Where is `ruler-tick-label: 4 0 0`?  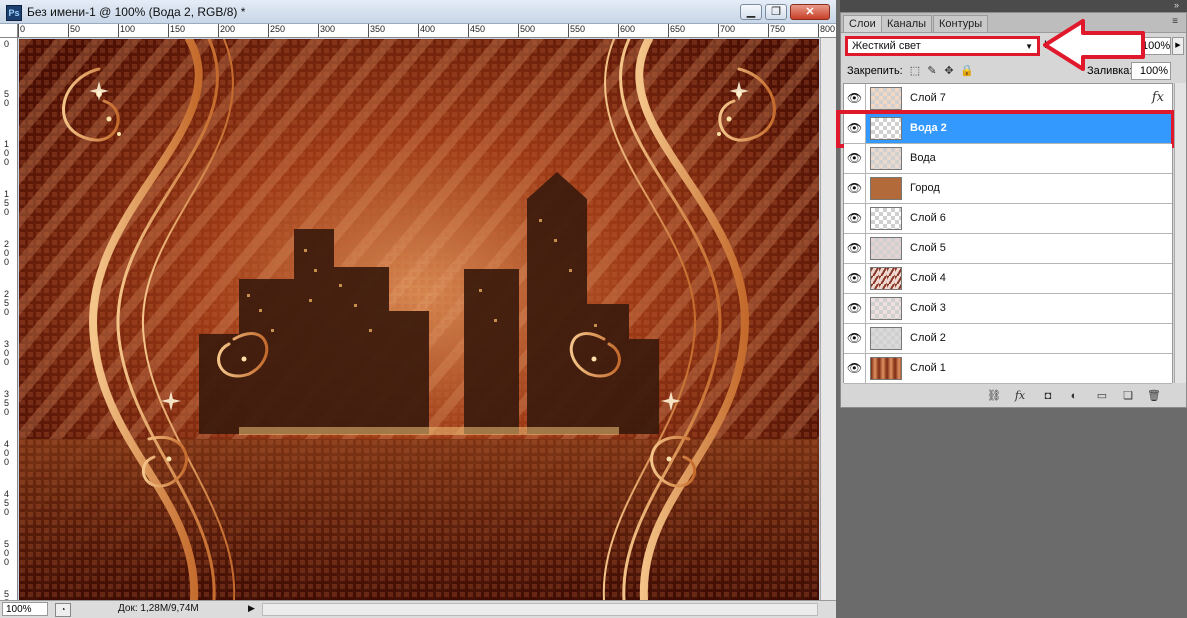
ruler-tick-label: 4 0 0 is located at coordinates (7, 453).